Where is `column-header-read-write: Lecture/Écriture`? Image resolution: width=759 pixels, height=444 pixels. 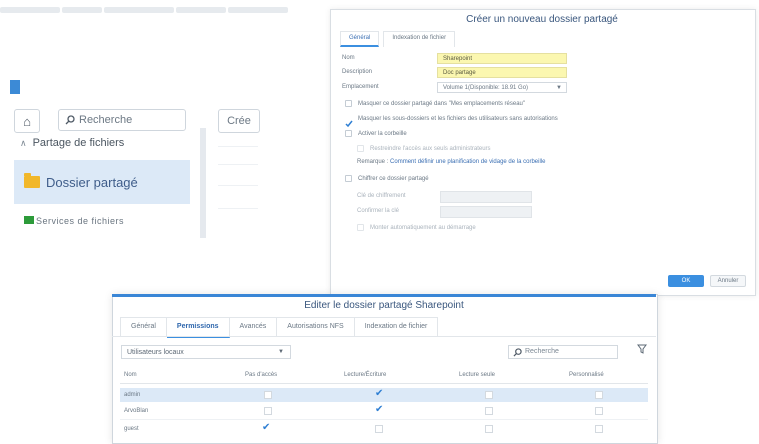
column-header-read-write: Lecture/Écriture is located at coordinates (365, 375).